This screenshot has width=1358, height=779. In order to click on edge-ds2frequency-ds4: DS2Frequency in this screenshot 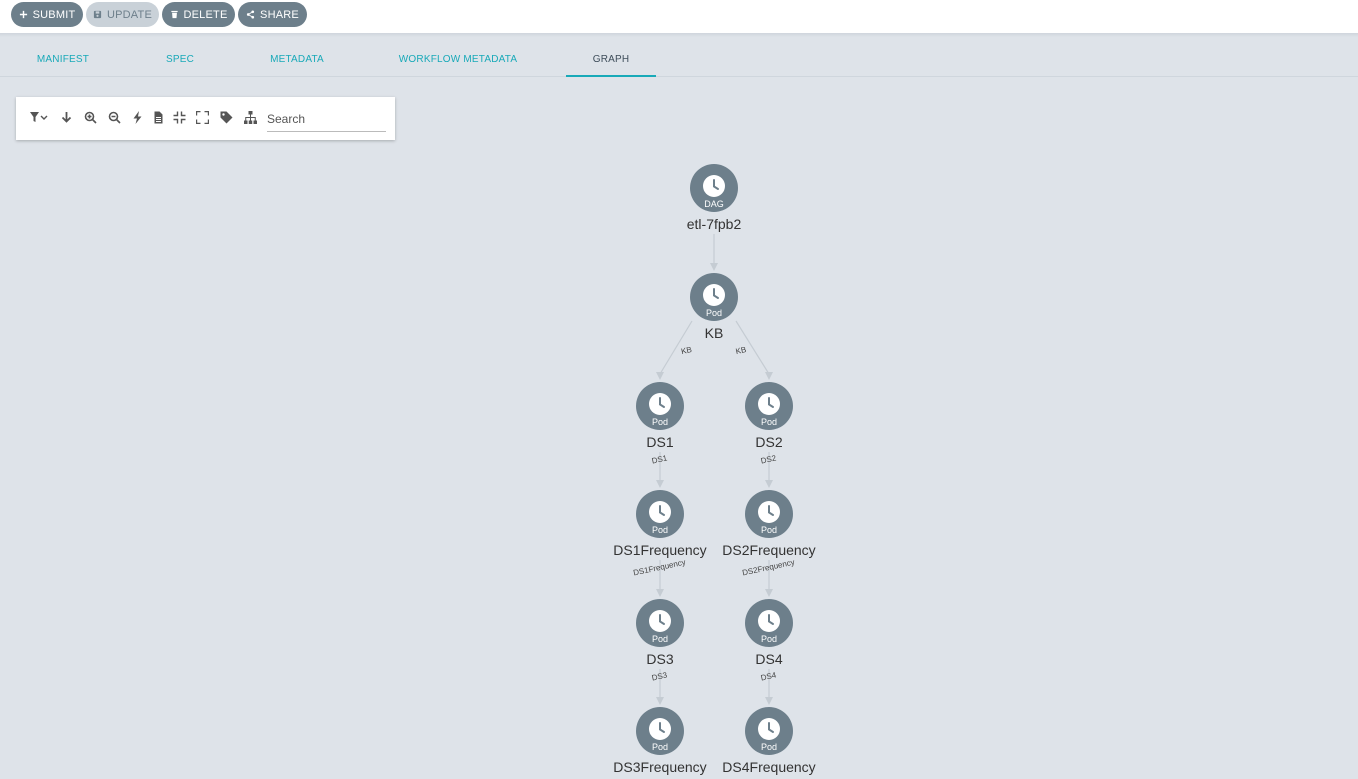, I will do `click(768, 577)`.